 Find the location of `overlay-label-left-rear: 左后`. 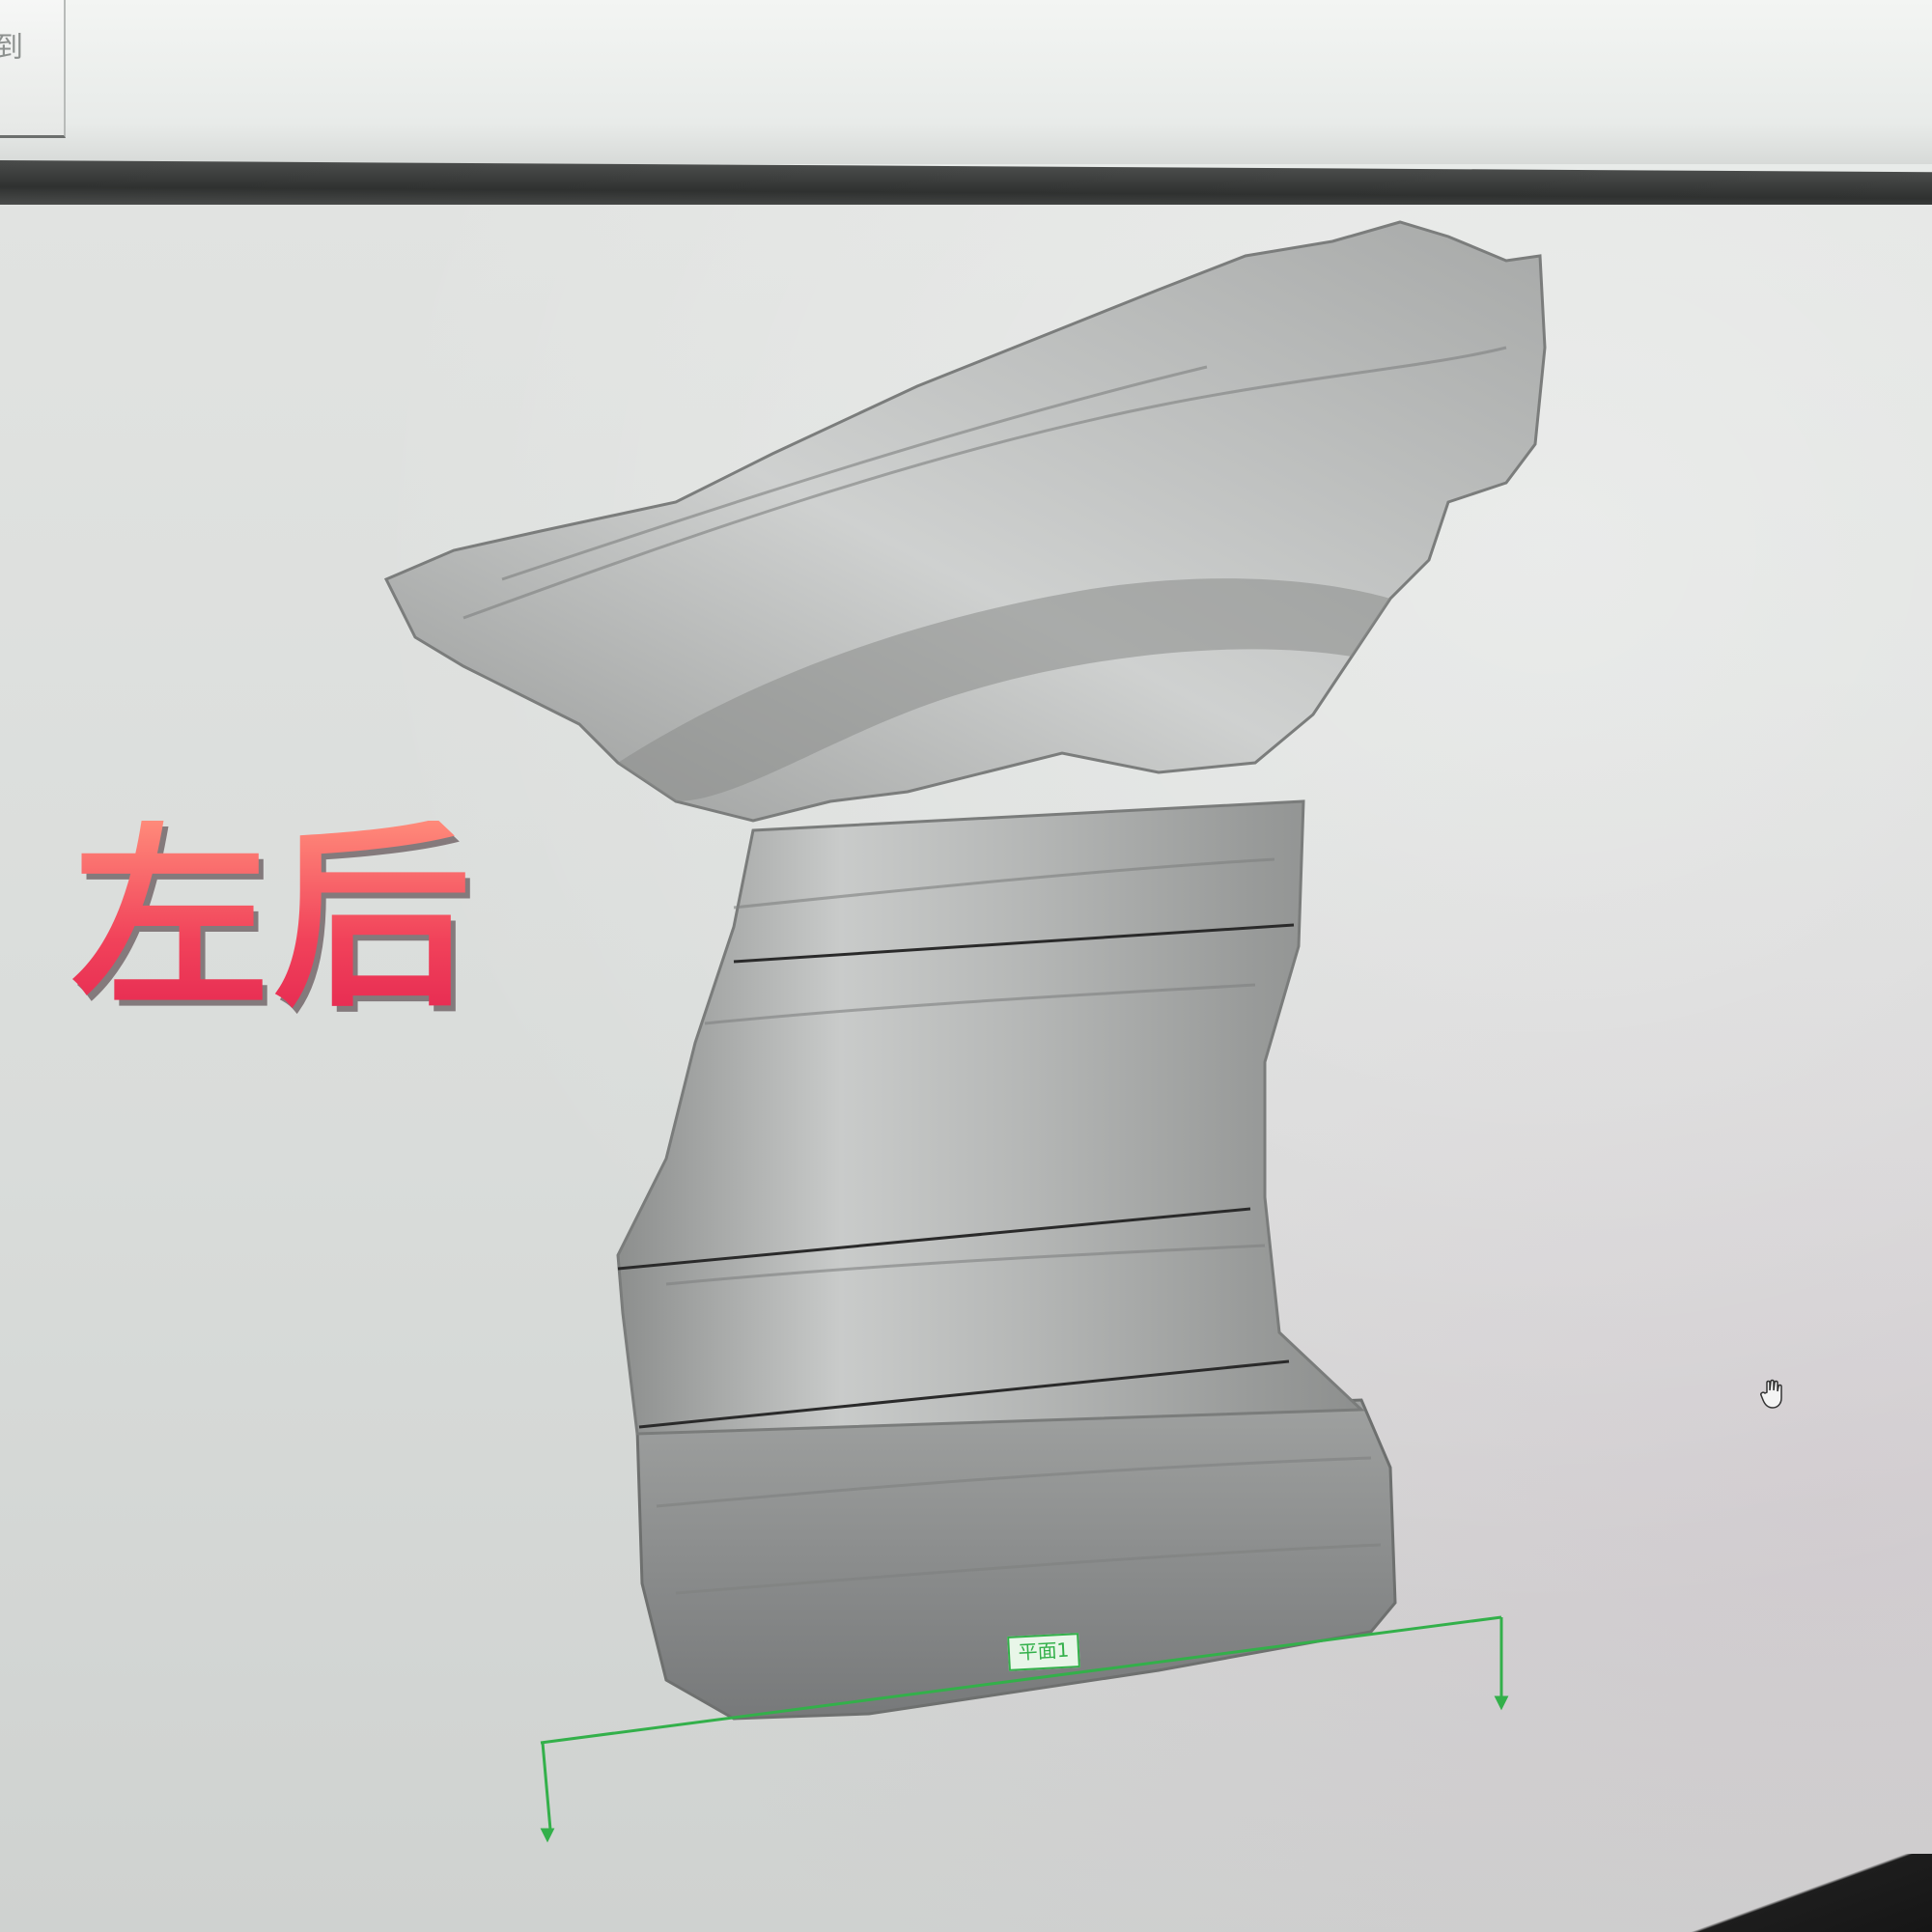

overlay-label-left-rear: 左后 is located at coordinates (273, 919).